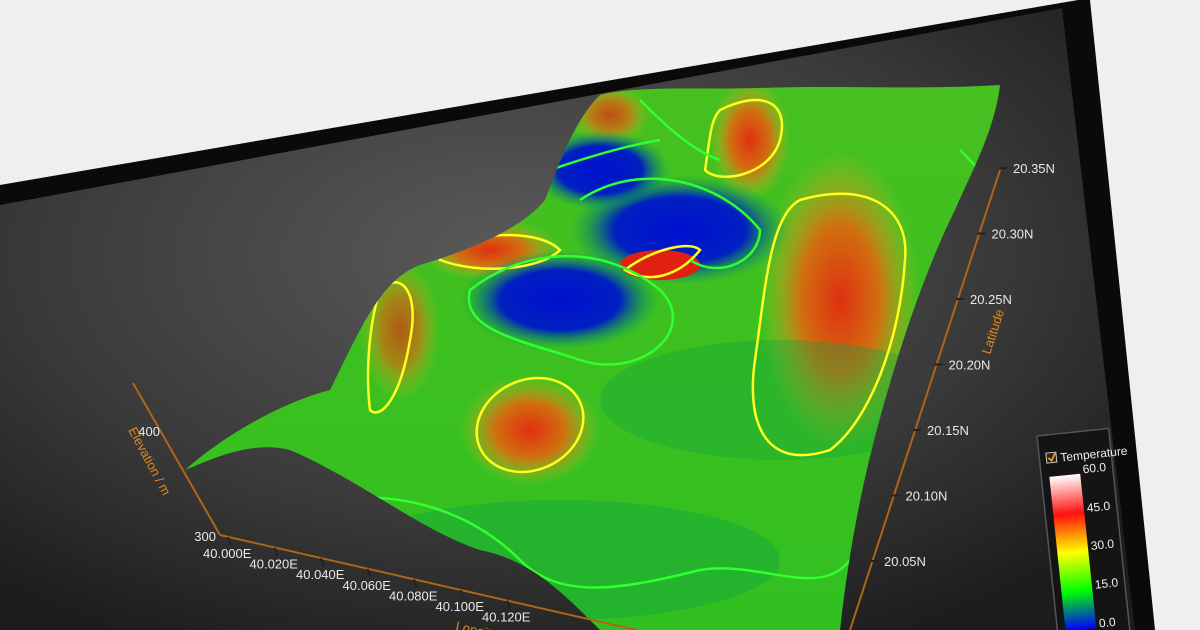 This screenshot has width=1200, height=630. I want to click on y-tick: 20.20N, so click(970, 365).